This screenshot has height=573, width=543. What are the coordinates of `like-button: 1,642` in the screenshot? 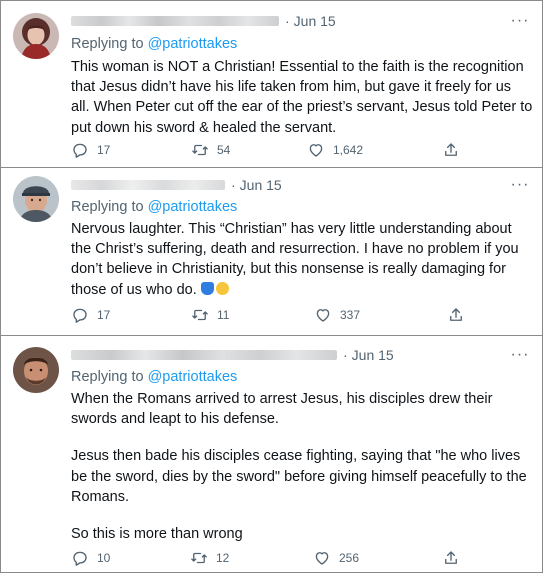 It's located at (335, 150).